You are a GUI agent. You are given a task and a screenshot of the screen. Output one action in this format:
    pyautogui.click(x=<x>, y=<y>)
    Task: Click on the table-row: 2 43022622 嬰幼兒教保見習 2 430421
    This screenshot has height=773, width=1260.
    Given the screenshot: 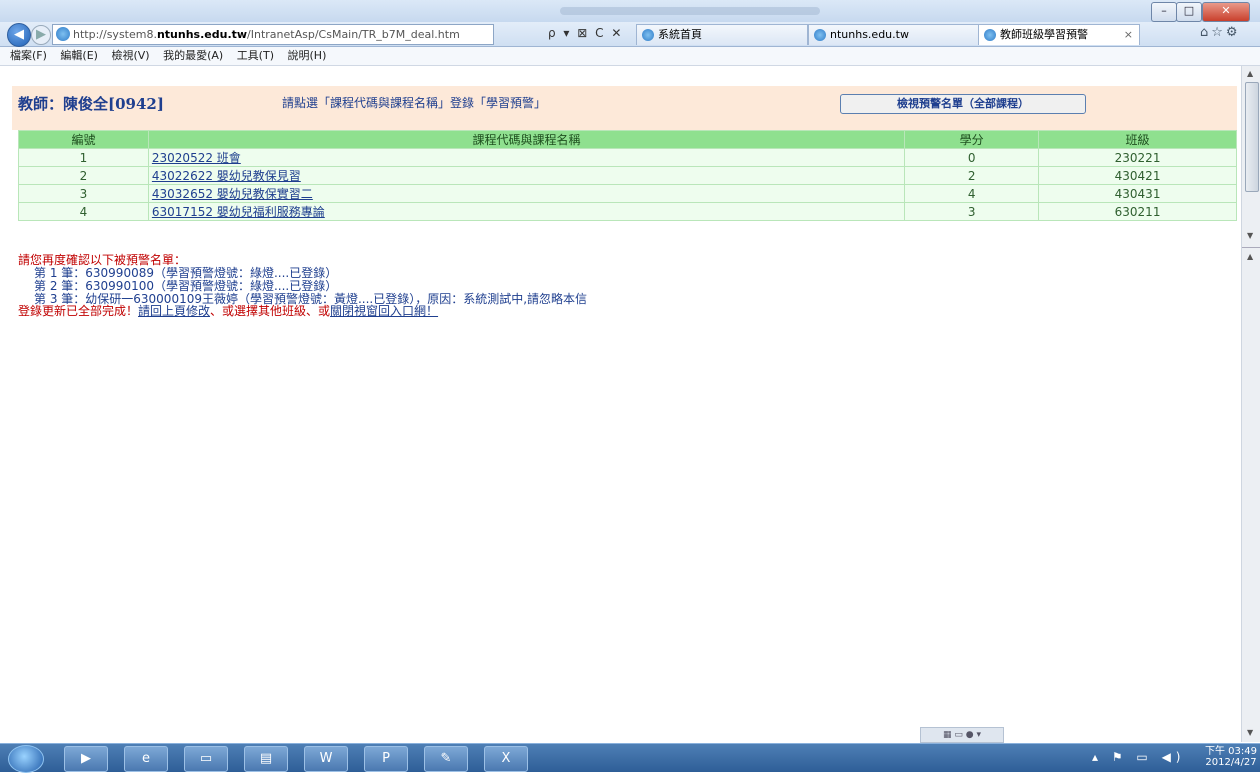 What is the action you would take?
    pyautogui.click(x=627, y=175)
    